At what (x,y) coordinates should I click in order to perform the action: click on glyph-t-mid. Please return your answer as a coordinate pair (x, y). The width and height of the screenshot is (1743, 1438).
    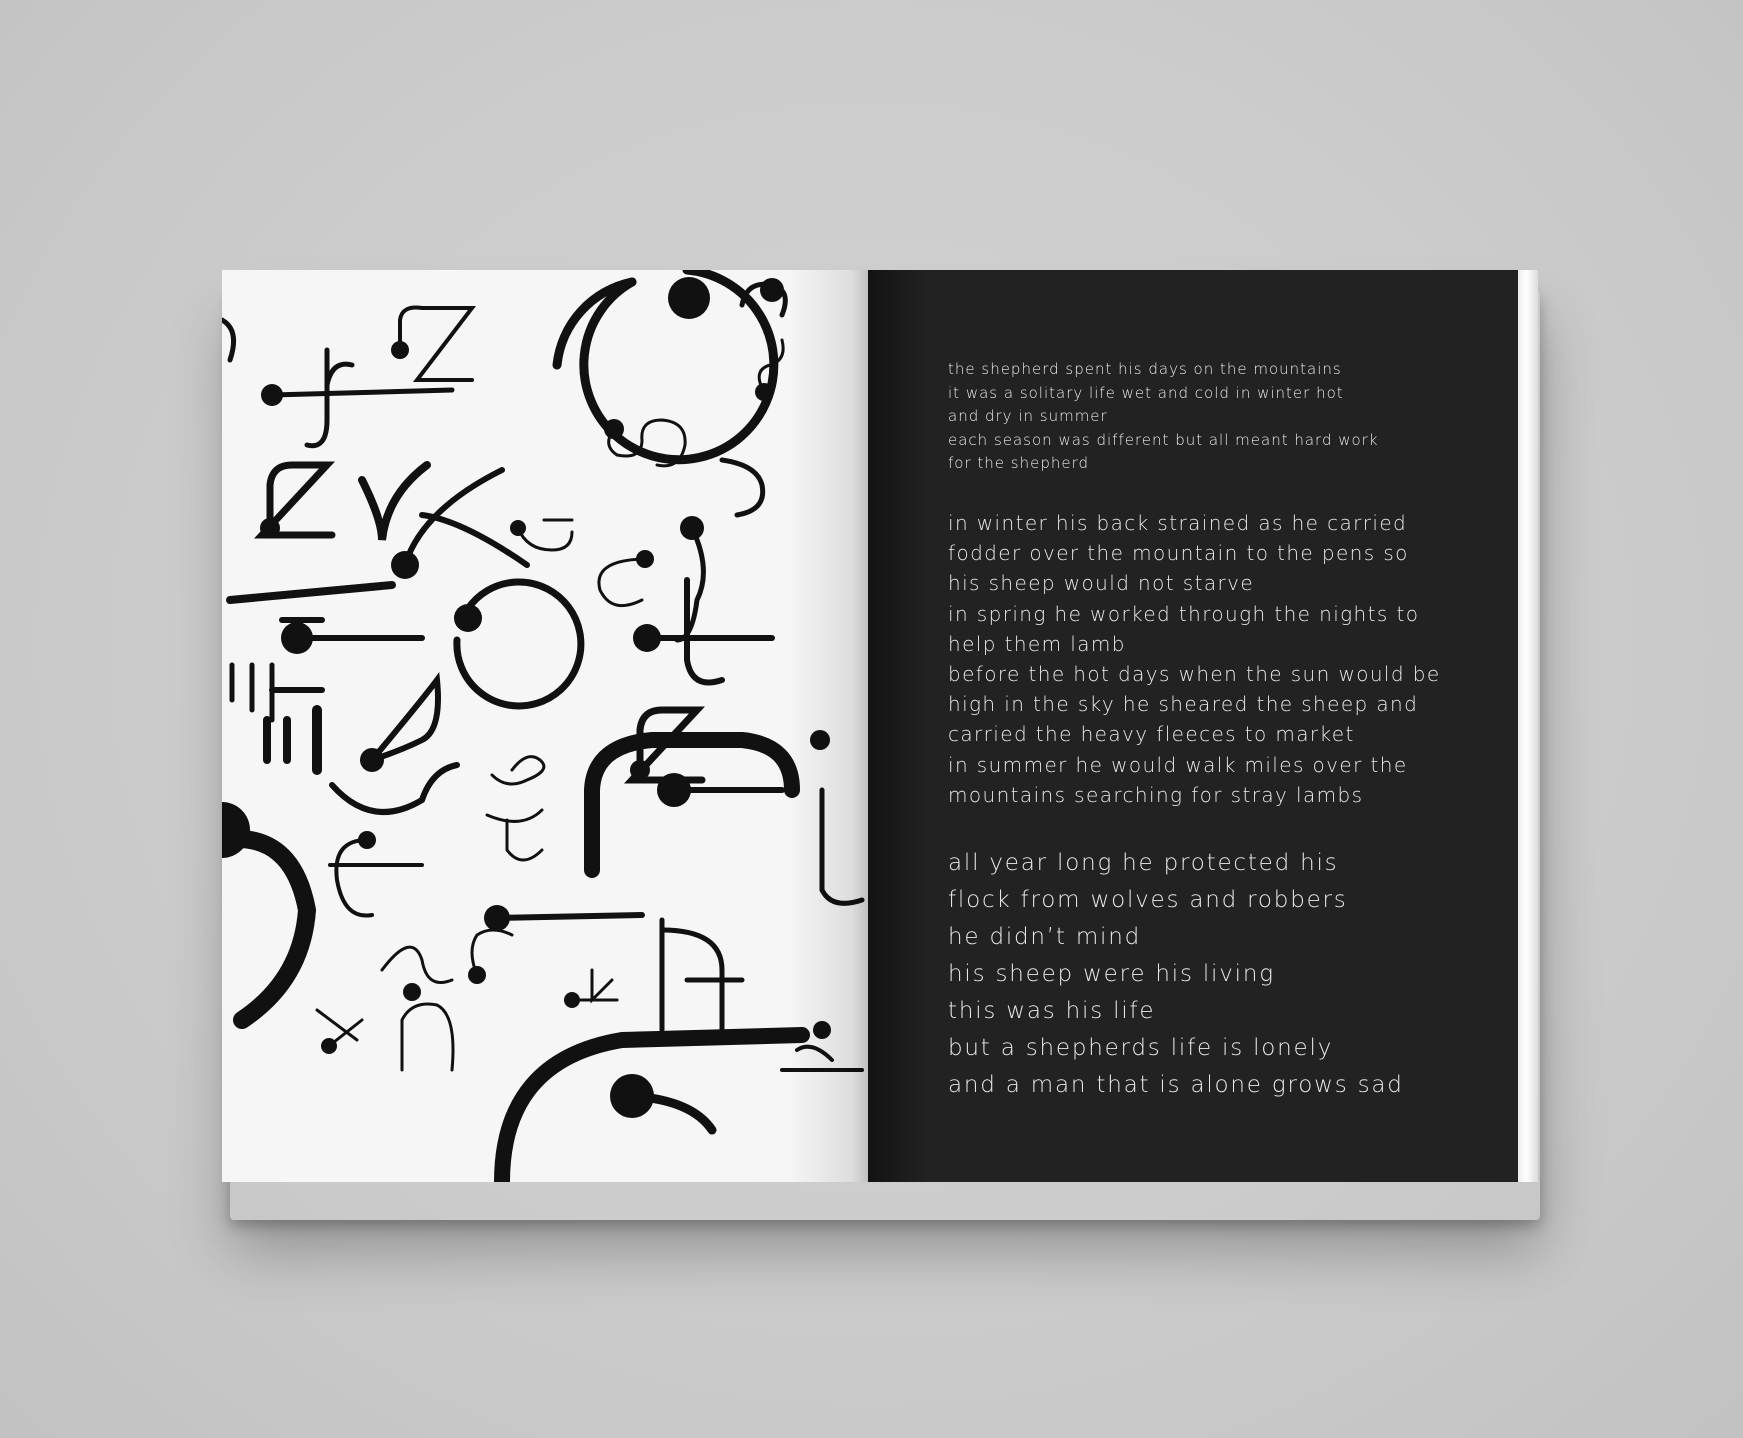
    Looking at the image, I should click on (353, 638).